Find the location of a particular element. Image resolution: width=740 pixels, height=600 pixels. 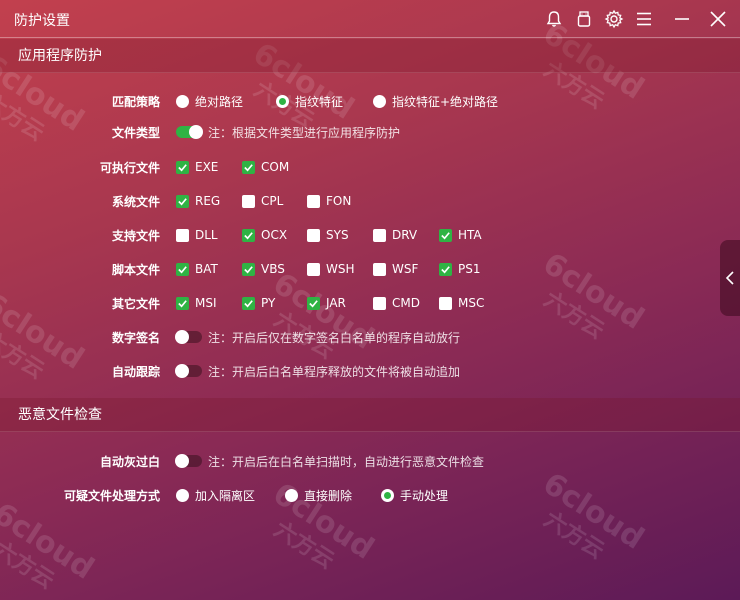

checkbox-ocx: OCX is located at coordinates (264, 235).